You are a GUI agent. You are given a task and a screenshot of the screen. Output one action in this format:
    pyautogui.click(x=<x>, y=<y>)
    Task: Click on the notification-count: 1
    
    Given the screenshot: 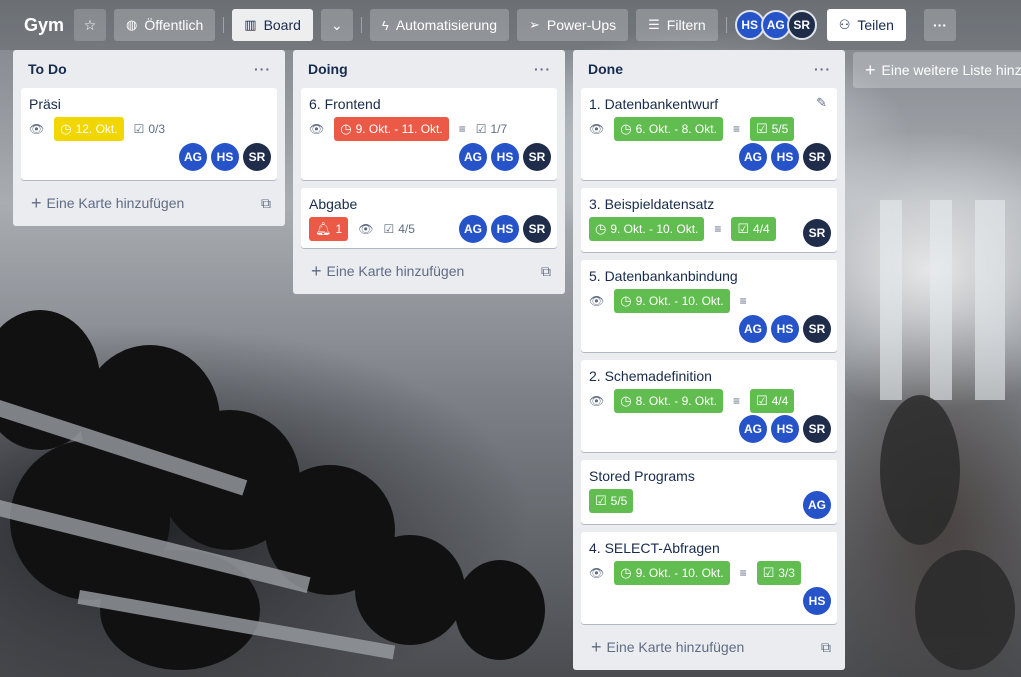 What is the action you would take?
    pyautogui.click(x=339, y=229)
    